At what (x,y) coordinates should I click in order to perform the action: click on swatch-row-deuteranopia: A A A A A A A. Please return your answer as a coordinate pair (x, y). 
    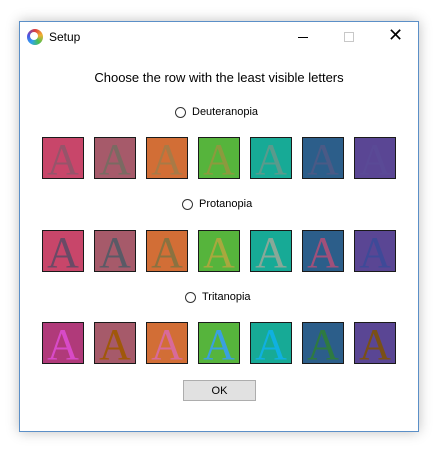
    Looking at the image, I should click on (220, 158).